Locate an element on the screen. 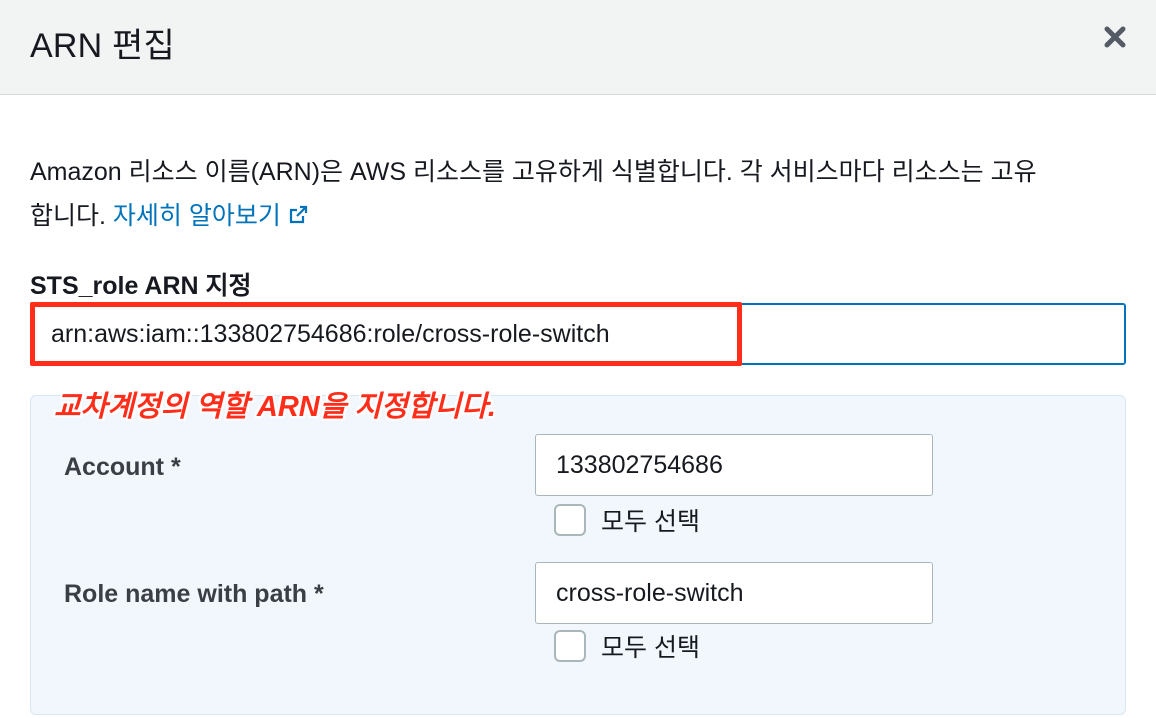 The image size is (1156, 718). learn-more-label: 자세히 알아보기 is located at coordinates (196, 216).